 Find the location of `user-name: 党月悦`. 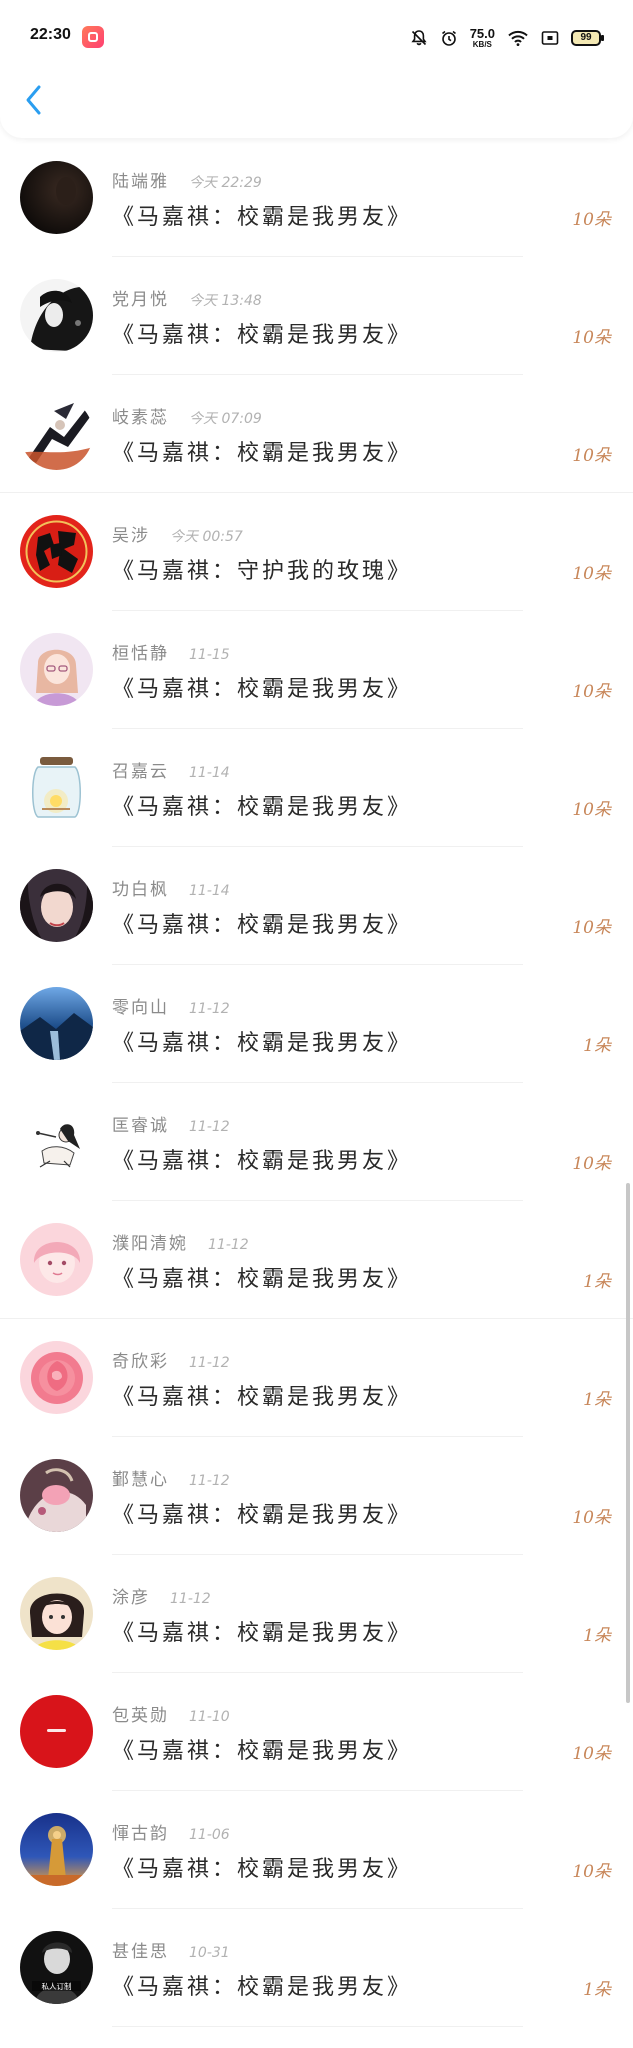

user-name: 党月悦 is located at coordinates (140, 300).